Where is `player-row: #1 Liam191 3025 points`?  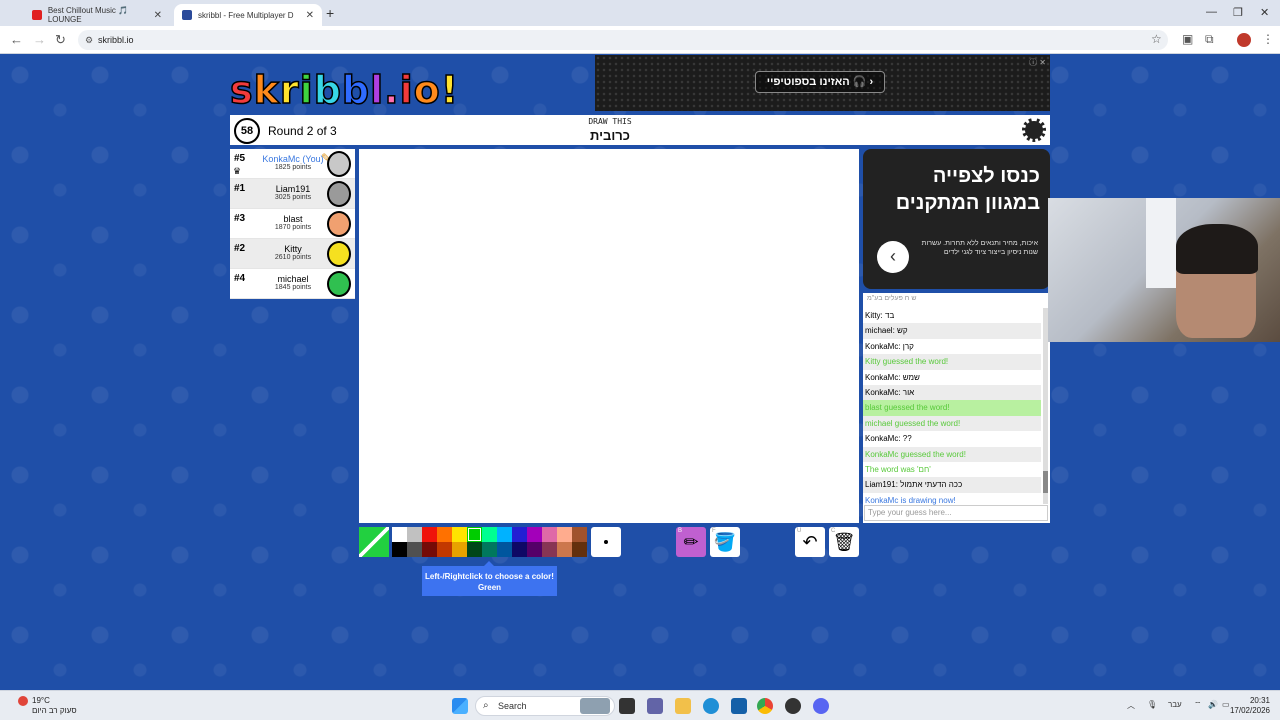
player-row: #1 Liam191 3025 points is located at coordinates (292, 194).